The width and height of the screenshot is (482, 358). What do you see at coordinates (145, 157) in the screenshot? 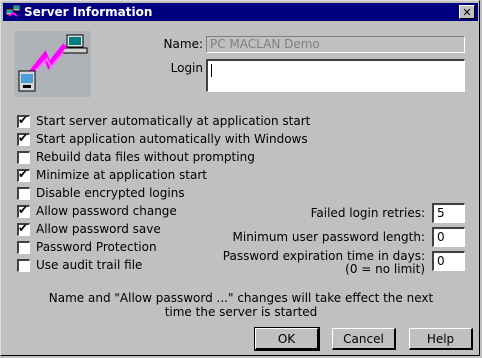
I see `option-label: Rebuild data files without prompting` at bounding box center [145, 157].